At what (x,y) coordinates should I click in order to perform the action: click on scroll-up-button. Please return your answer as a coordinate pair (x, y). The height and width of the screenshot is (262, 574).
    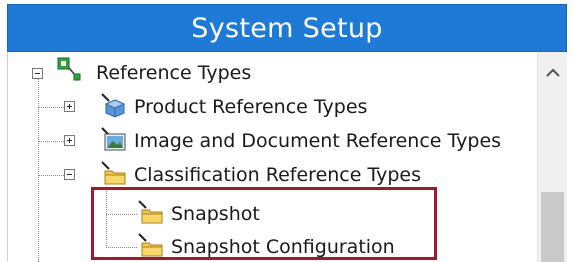
    Looking at the image, I should click on (552, 72).